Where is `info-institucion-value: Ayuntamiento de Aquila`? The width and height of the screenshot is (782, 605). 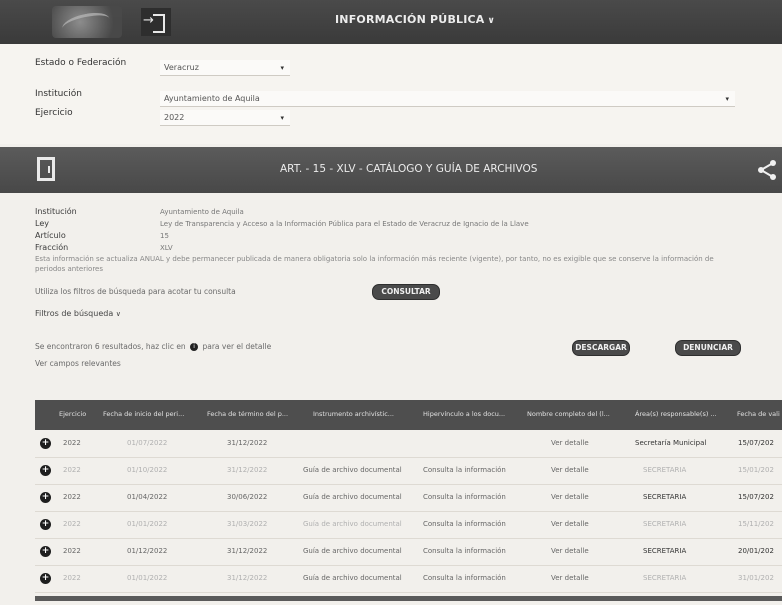 info-institucion-value: Ayuntamiento de Aquila is located at coordinates (202, 212).